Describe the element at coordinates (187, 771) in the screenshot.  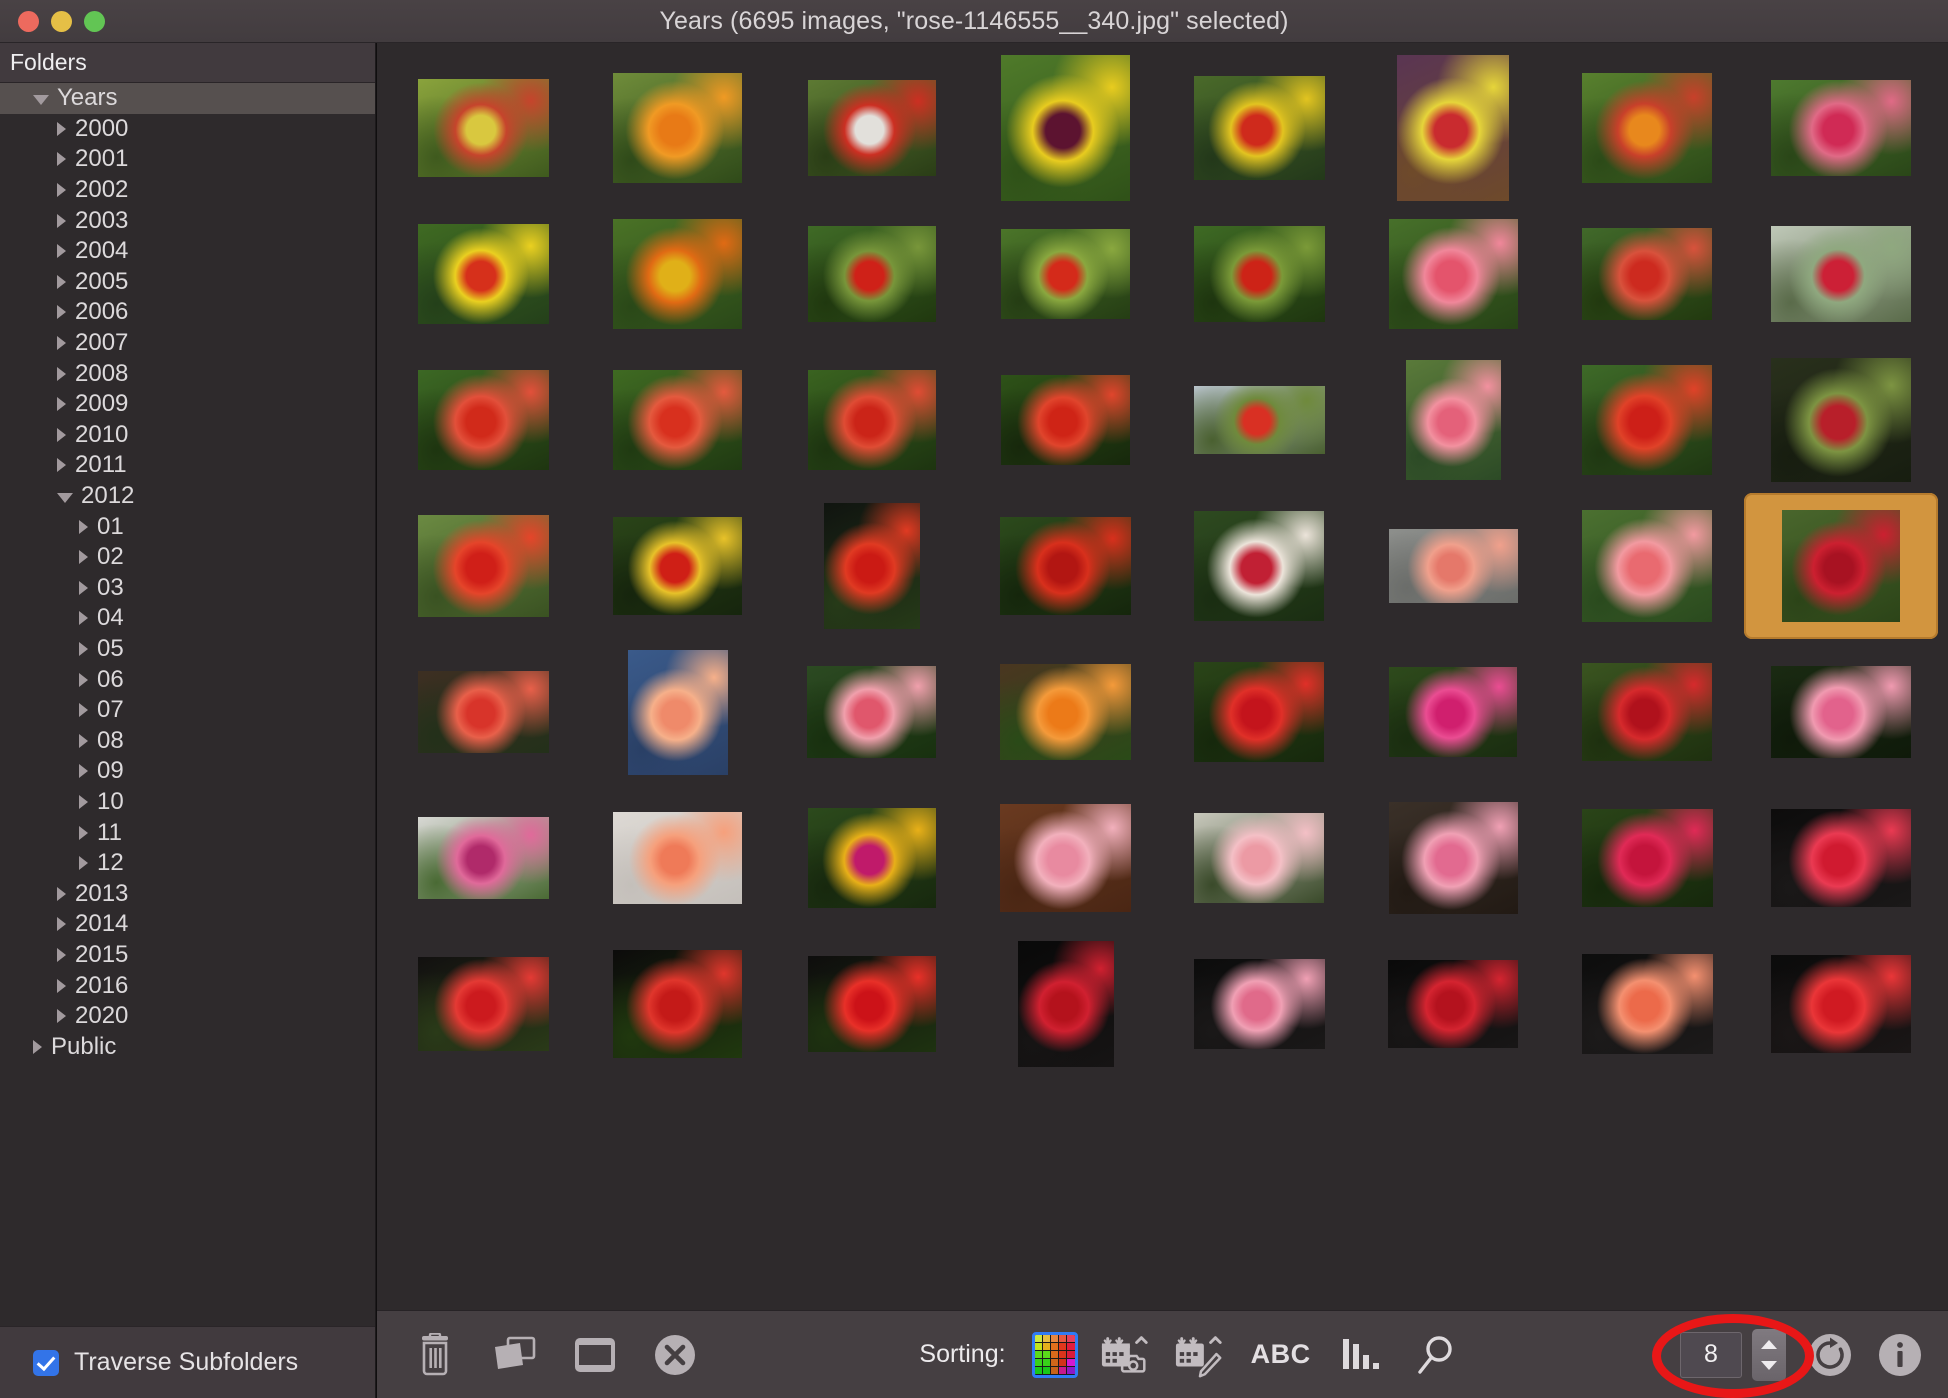
I see `tree-item-09: 09` at that location.